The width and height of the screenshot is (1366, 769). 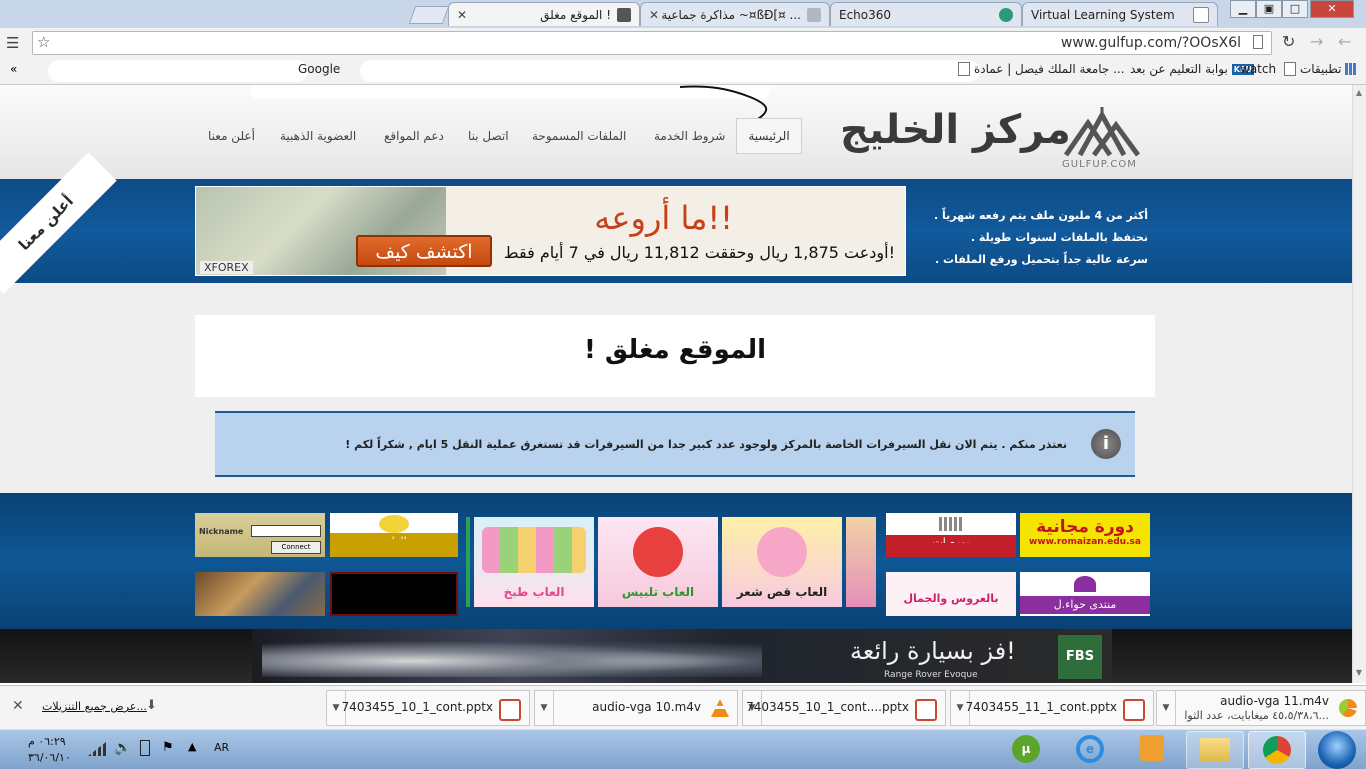 I want to click on building-icon, so click(x=951, y=524).